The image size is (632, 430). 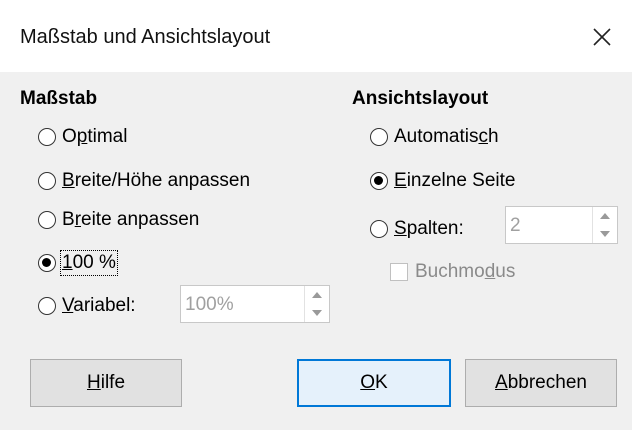 I want to click on zoom-option-optimal: Optimal, so click(x=82, y=137).